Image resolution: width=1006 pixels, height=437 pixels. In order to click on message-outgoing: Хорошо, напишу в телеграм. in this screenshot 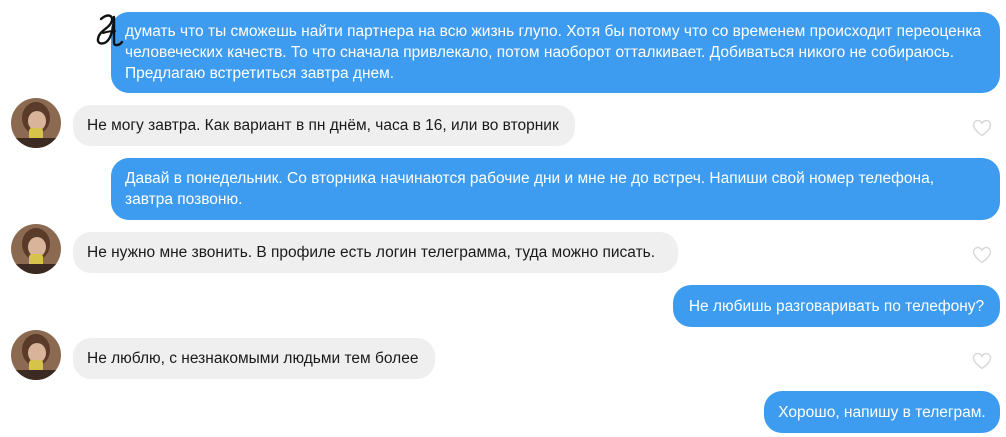, I will do `click(882, 412)`.